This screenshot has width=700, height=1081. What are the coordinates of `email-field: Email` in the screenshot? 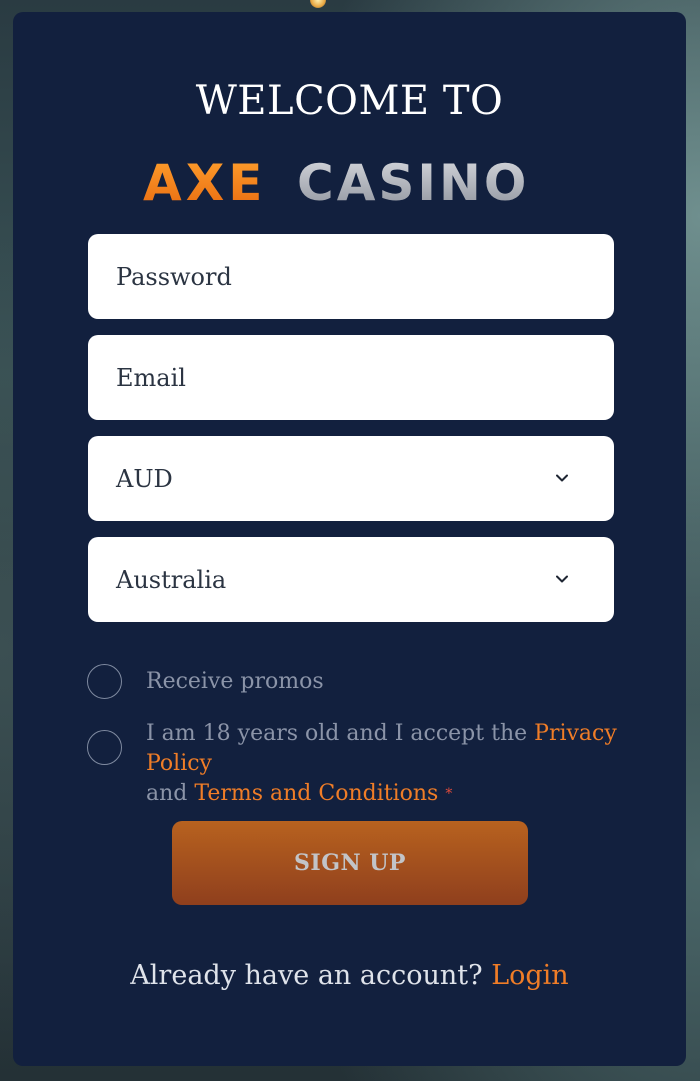 It's located at (351, 377).